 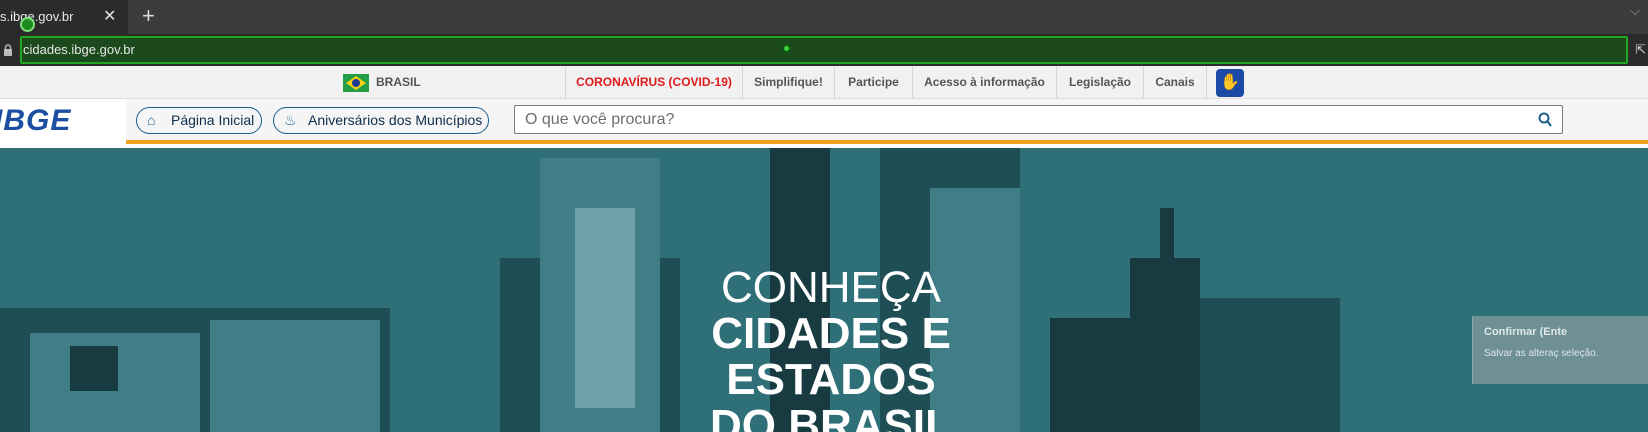 I want to click on home-label: Página Inicial, so click(x=213, y=120).